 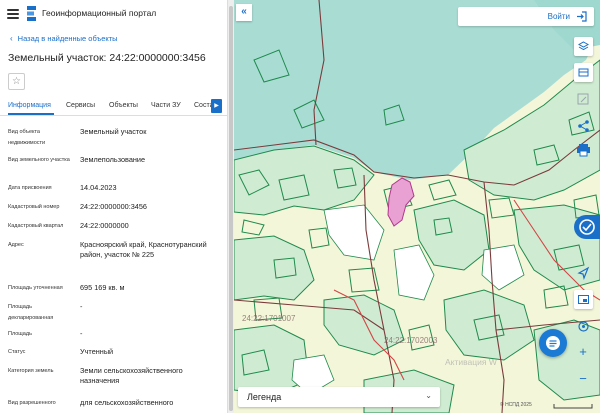 What do you see at coordinates (13, 14) in the screenshot?
I see `hamburger-menu-icon` at bounding box center [13, 14].